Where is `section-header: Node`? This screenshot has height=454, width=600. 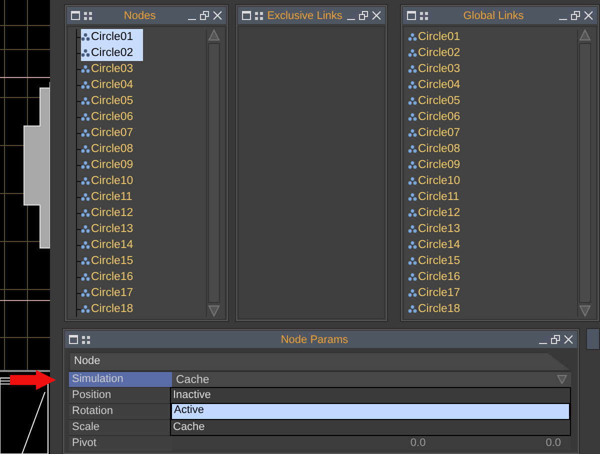
section-header: Node is located at coordinates (320, 361).